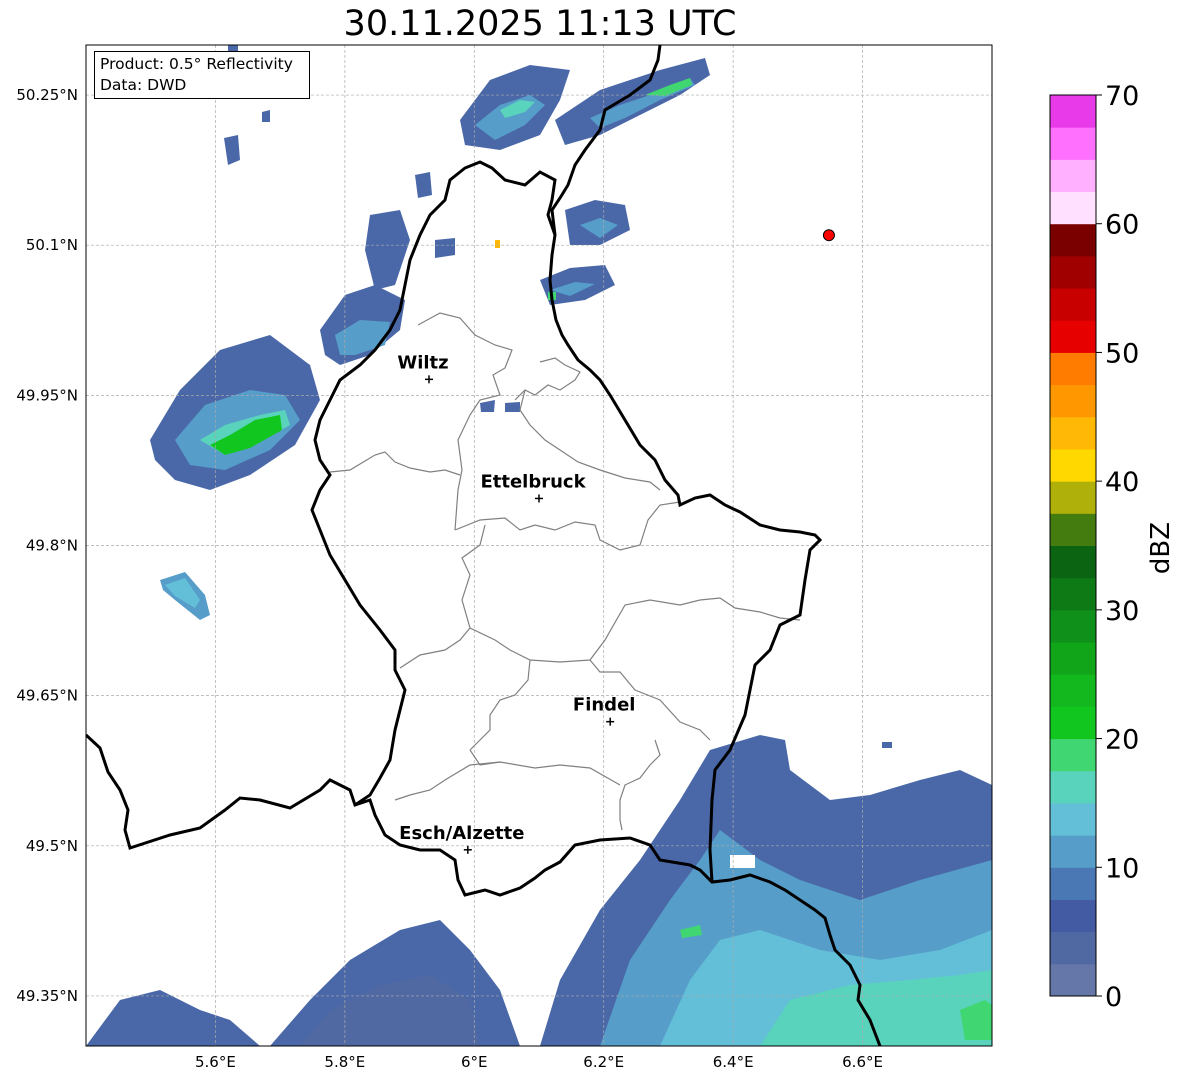 The width and height of the screenshot is (1184, 1081). I want to click on city-marker: Ettelbruck, so click(533, 487).